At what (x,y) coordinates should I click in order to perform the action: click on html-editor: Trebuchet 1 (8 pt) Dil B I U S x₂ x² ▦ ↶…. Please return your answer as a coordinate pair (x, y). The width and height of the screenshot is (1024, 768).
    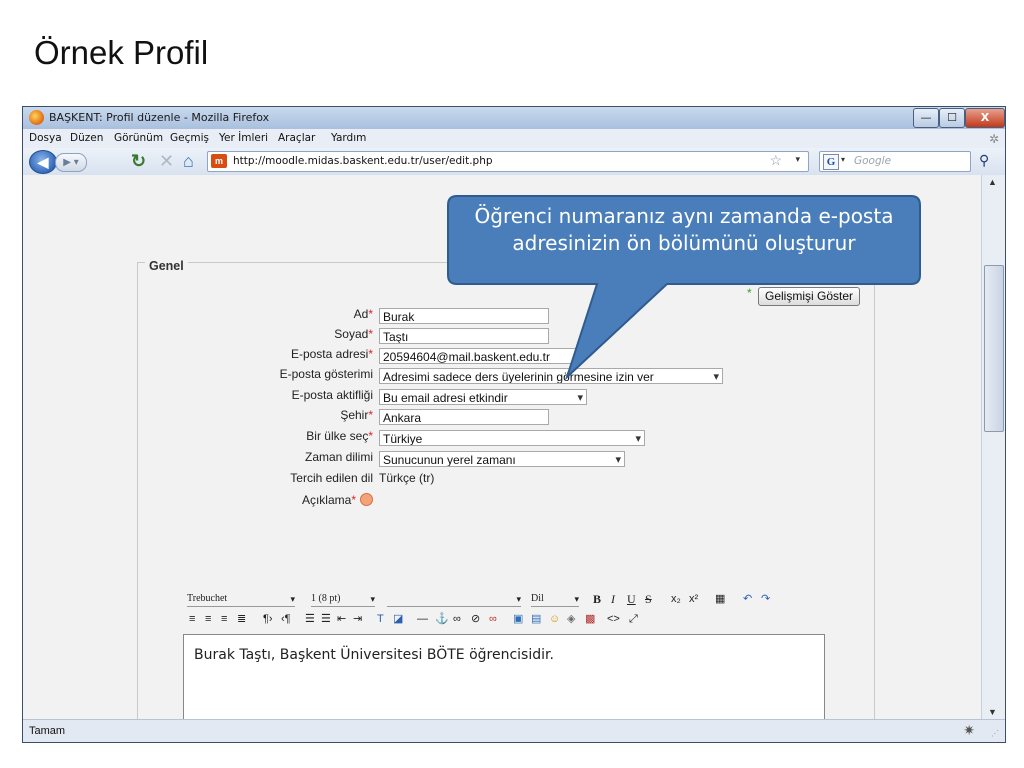
    Looking at the image, I should click on (504, 654).